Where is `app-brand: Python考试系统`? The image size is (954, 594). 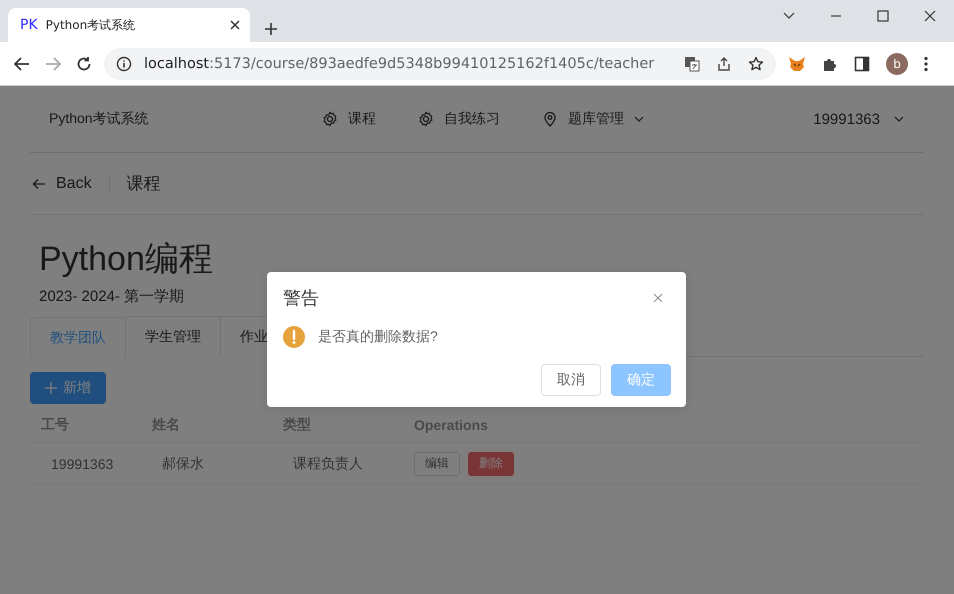 app-brand: Python考试系统 is located at coordinates (185, 119).